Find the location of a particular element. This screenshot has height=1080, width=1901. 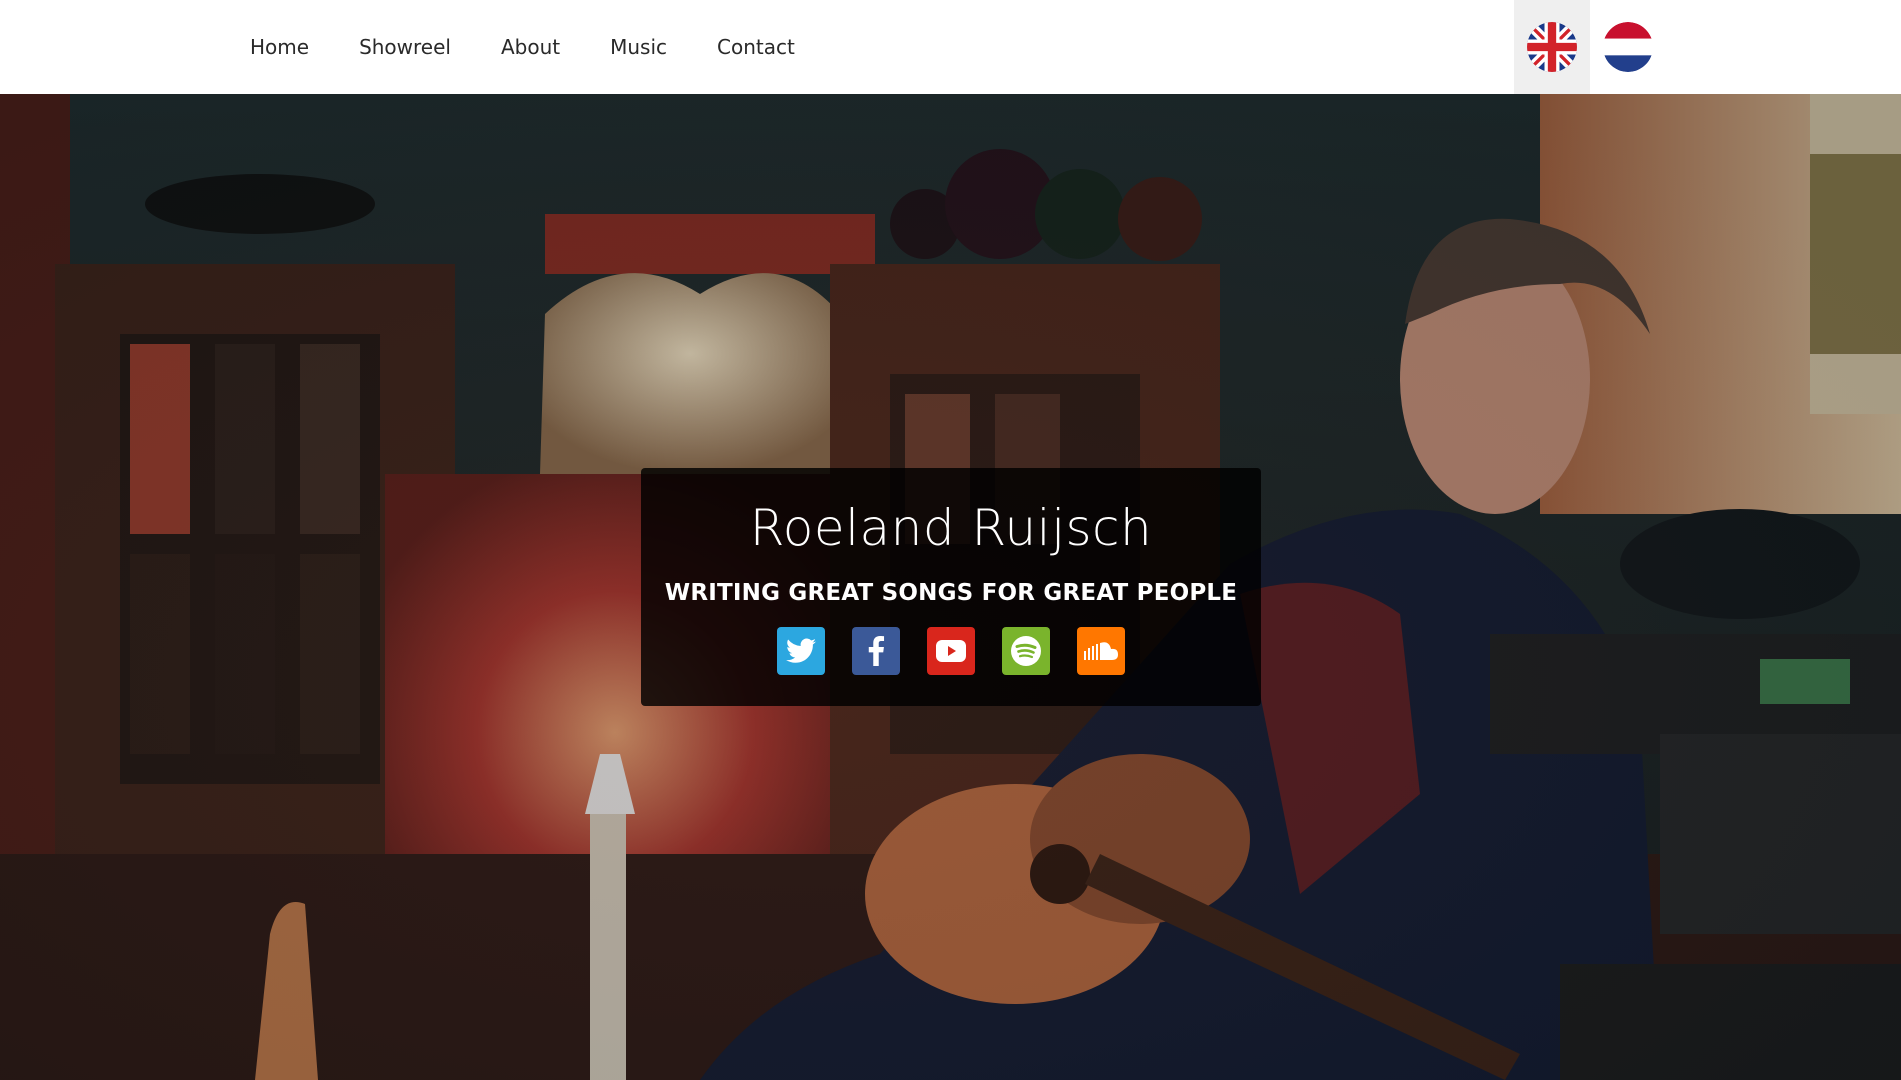

tagline: WRITING GREAT SONGS FOR GREAT PEOPLE is located at coordinates (951, 593).